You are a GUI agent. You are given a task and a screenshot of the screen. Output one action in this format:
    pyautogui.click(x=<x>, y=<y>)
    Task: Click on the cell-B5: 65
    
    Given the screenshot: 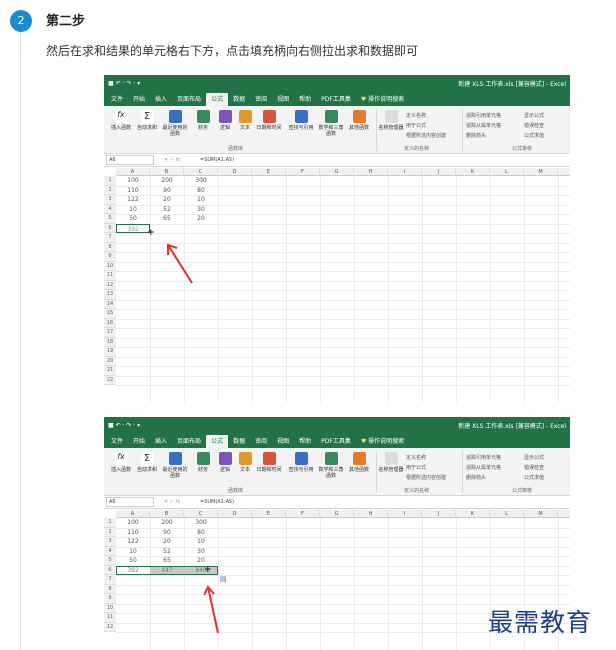 What is the action you would take?
    pyautogui.click(x=167, y=560)
    